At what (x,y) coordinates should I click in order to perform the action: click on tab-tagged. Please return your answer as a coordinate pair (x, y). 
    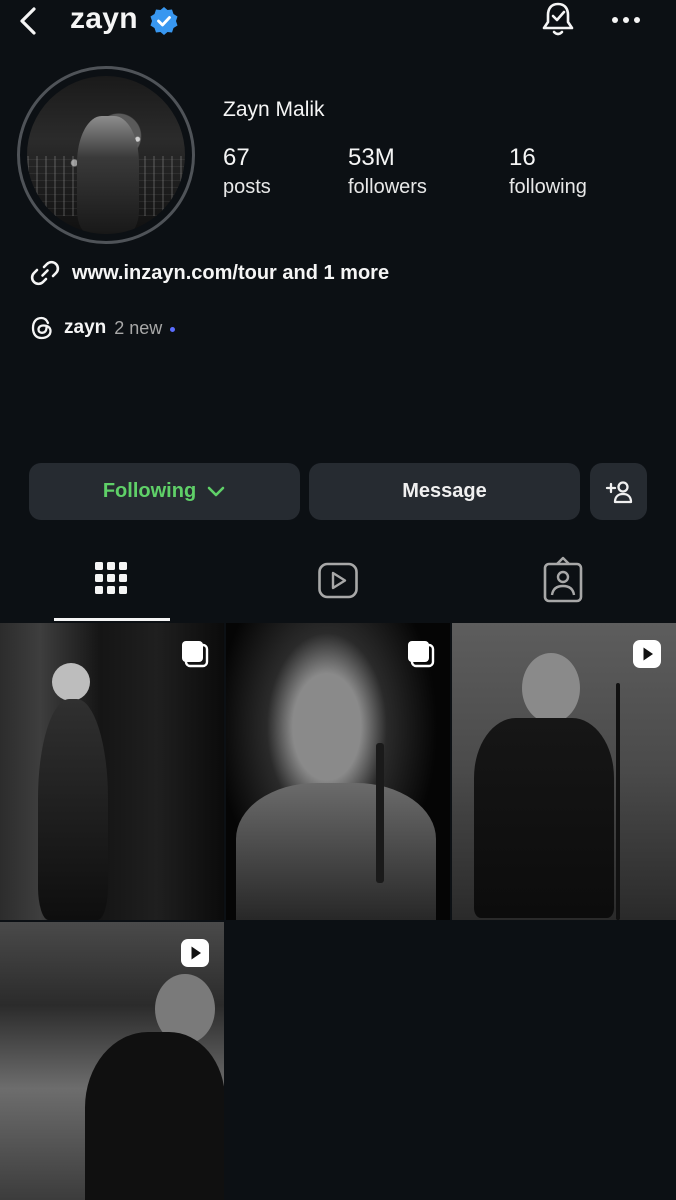
    Looking at the image, I should click on (563, 580).